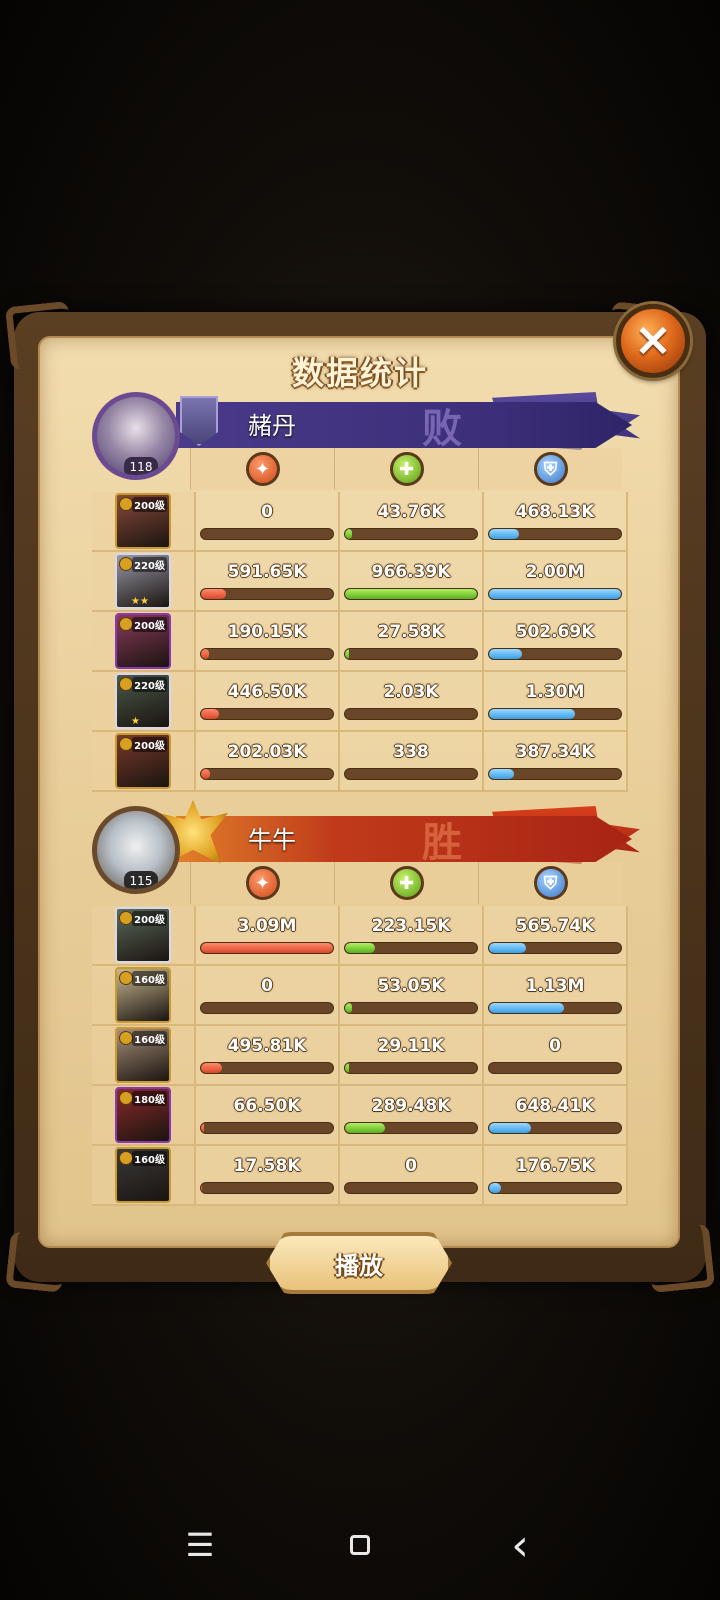 The height and width of the screenshot is (1600, 720). I want to click on damage-value: 66.50K, so click(267, 1106).